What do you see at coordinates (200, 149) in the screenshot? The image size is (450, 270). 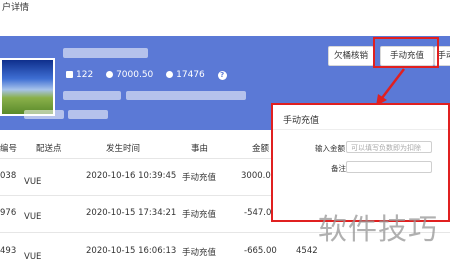 I see `col-reason: 事由` at bounding box center [200, 149].